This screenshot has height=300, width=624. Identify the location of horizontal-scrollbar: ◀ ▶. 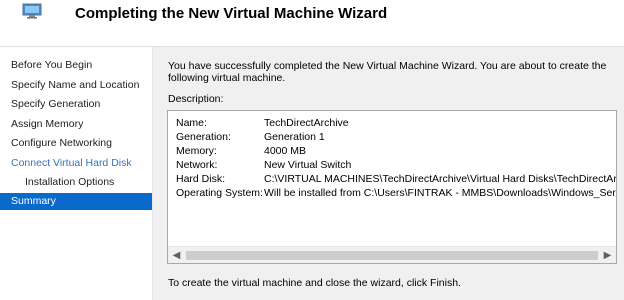
(392, 254).